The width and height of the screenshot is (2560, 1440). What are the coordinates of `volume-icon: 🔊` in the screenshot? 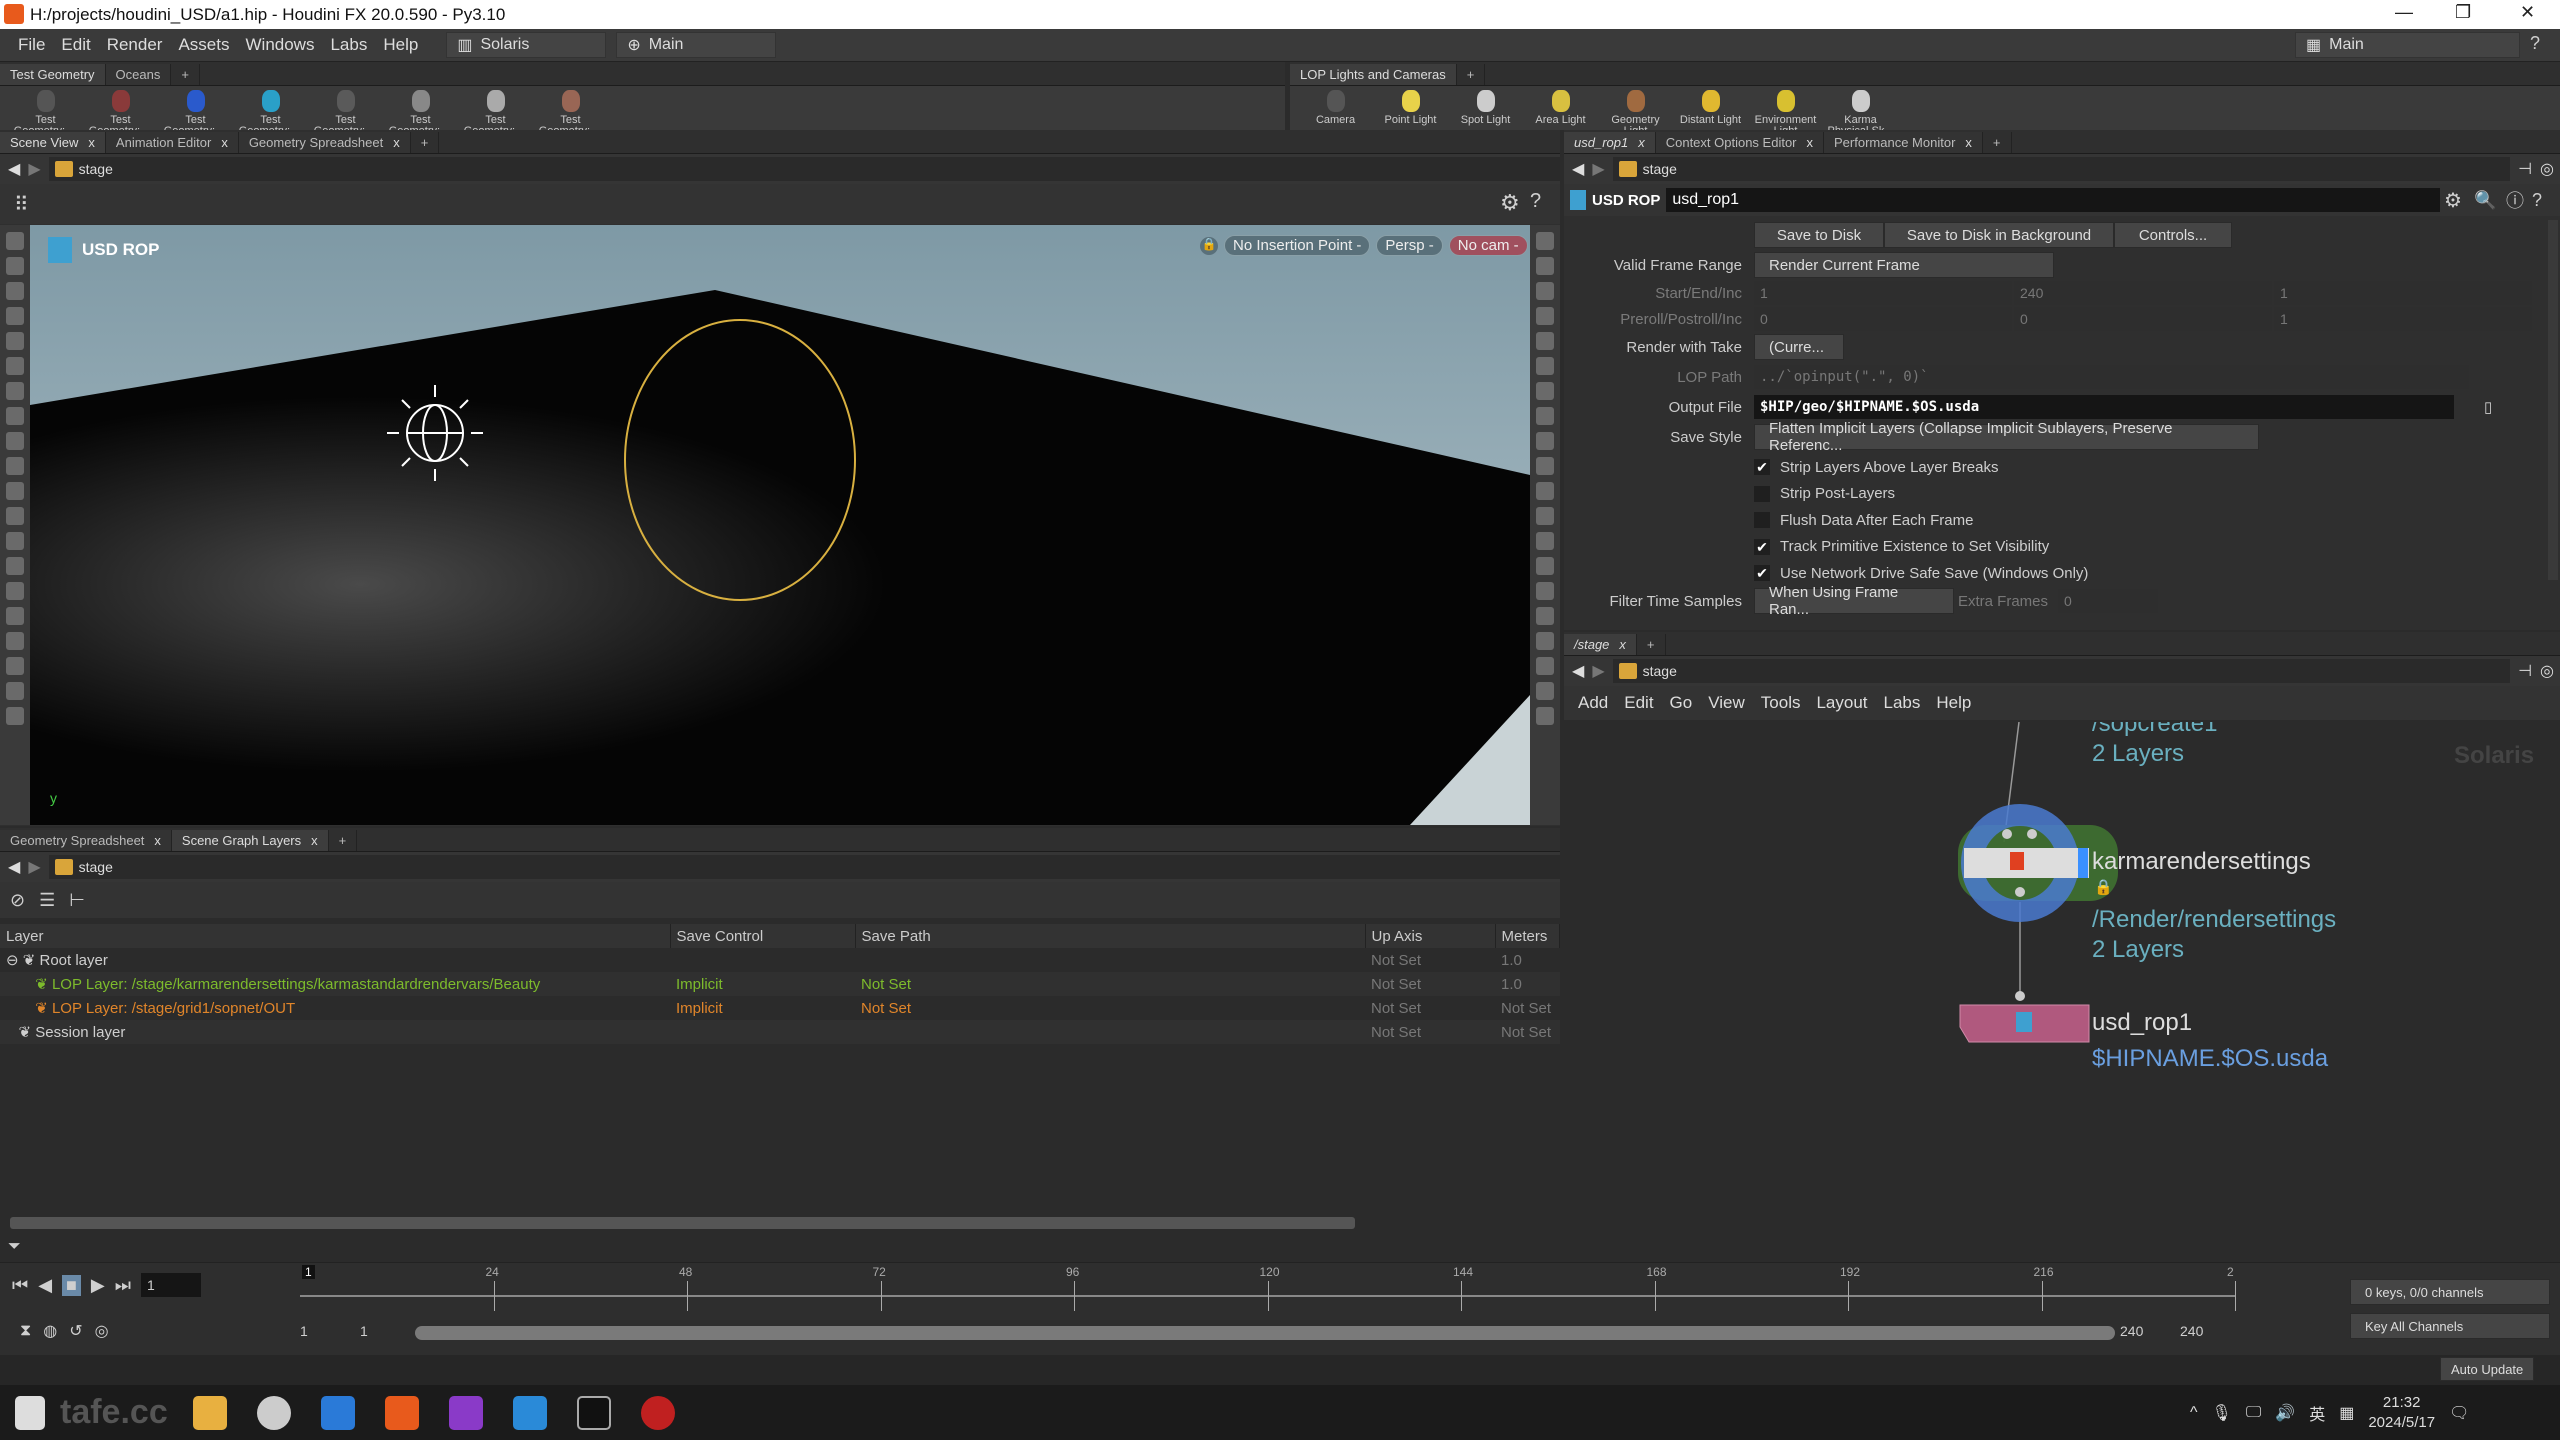 It's located at (2285, 1413).